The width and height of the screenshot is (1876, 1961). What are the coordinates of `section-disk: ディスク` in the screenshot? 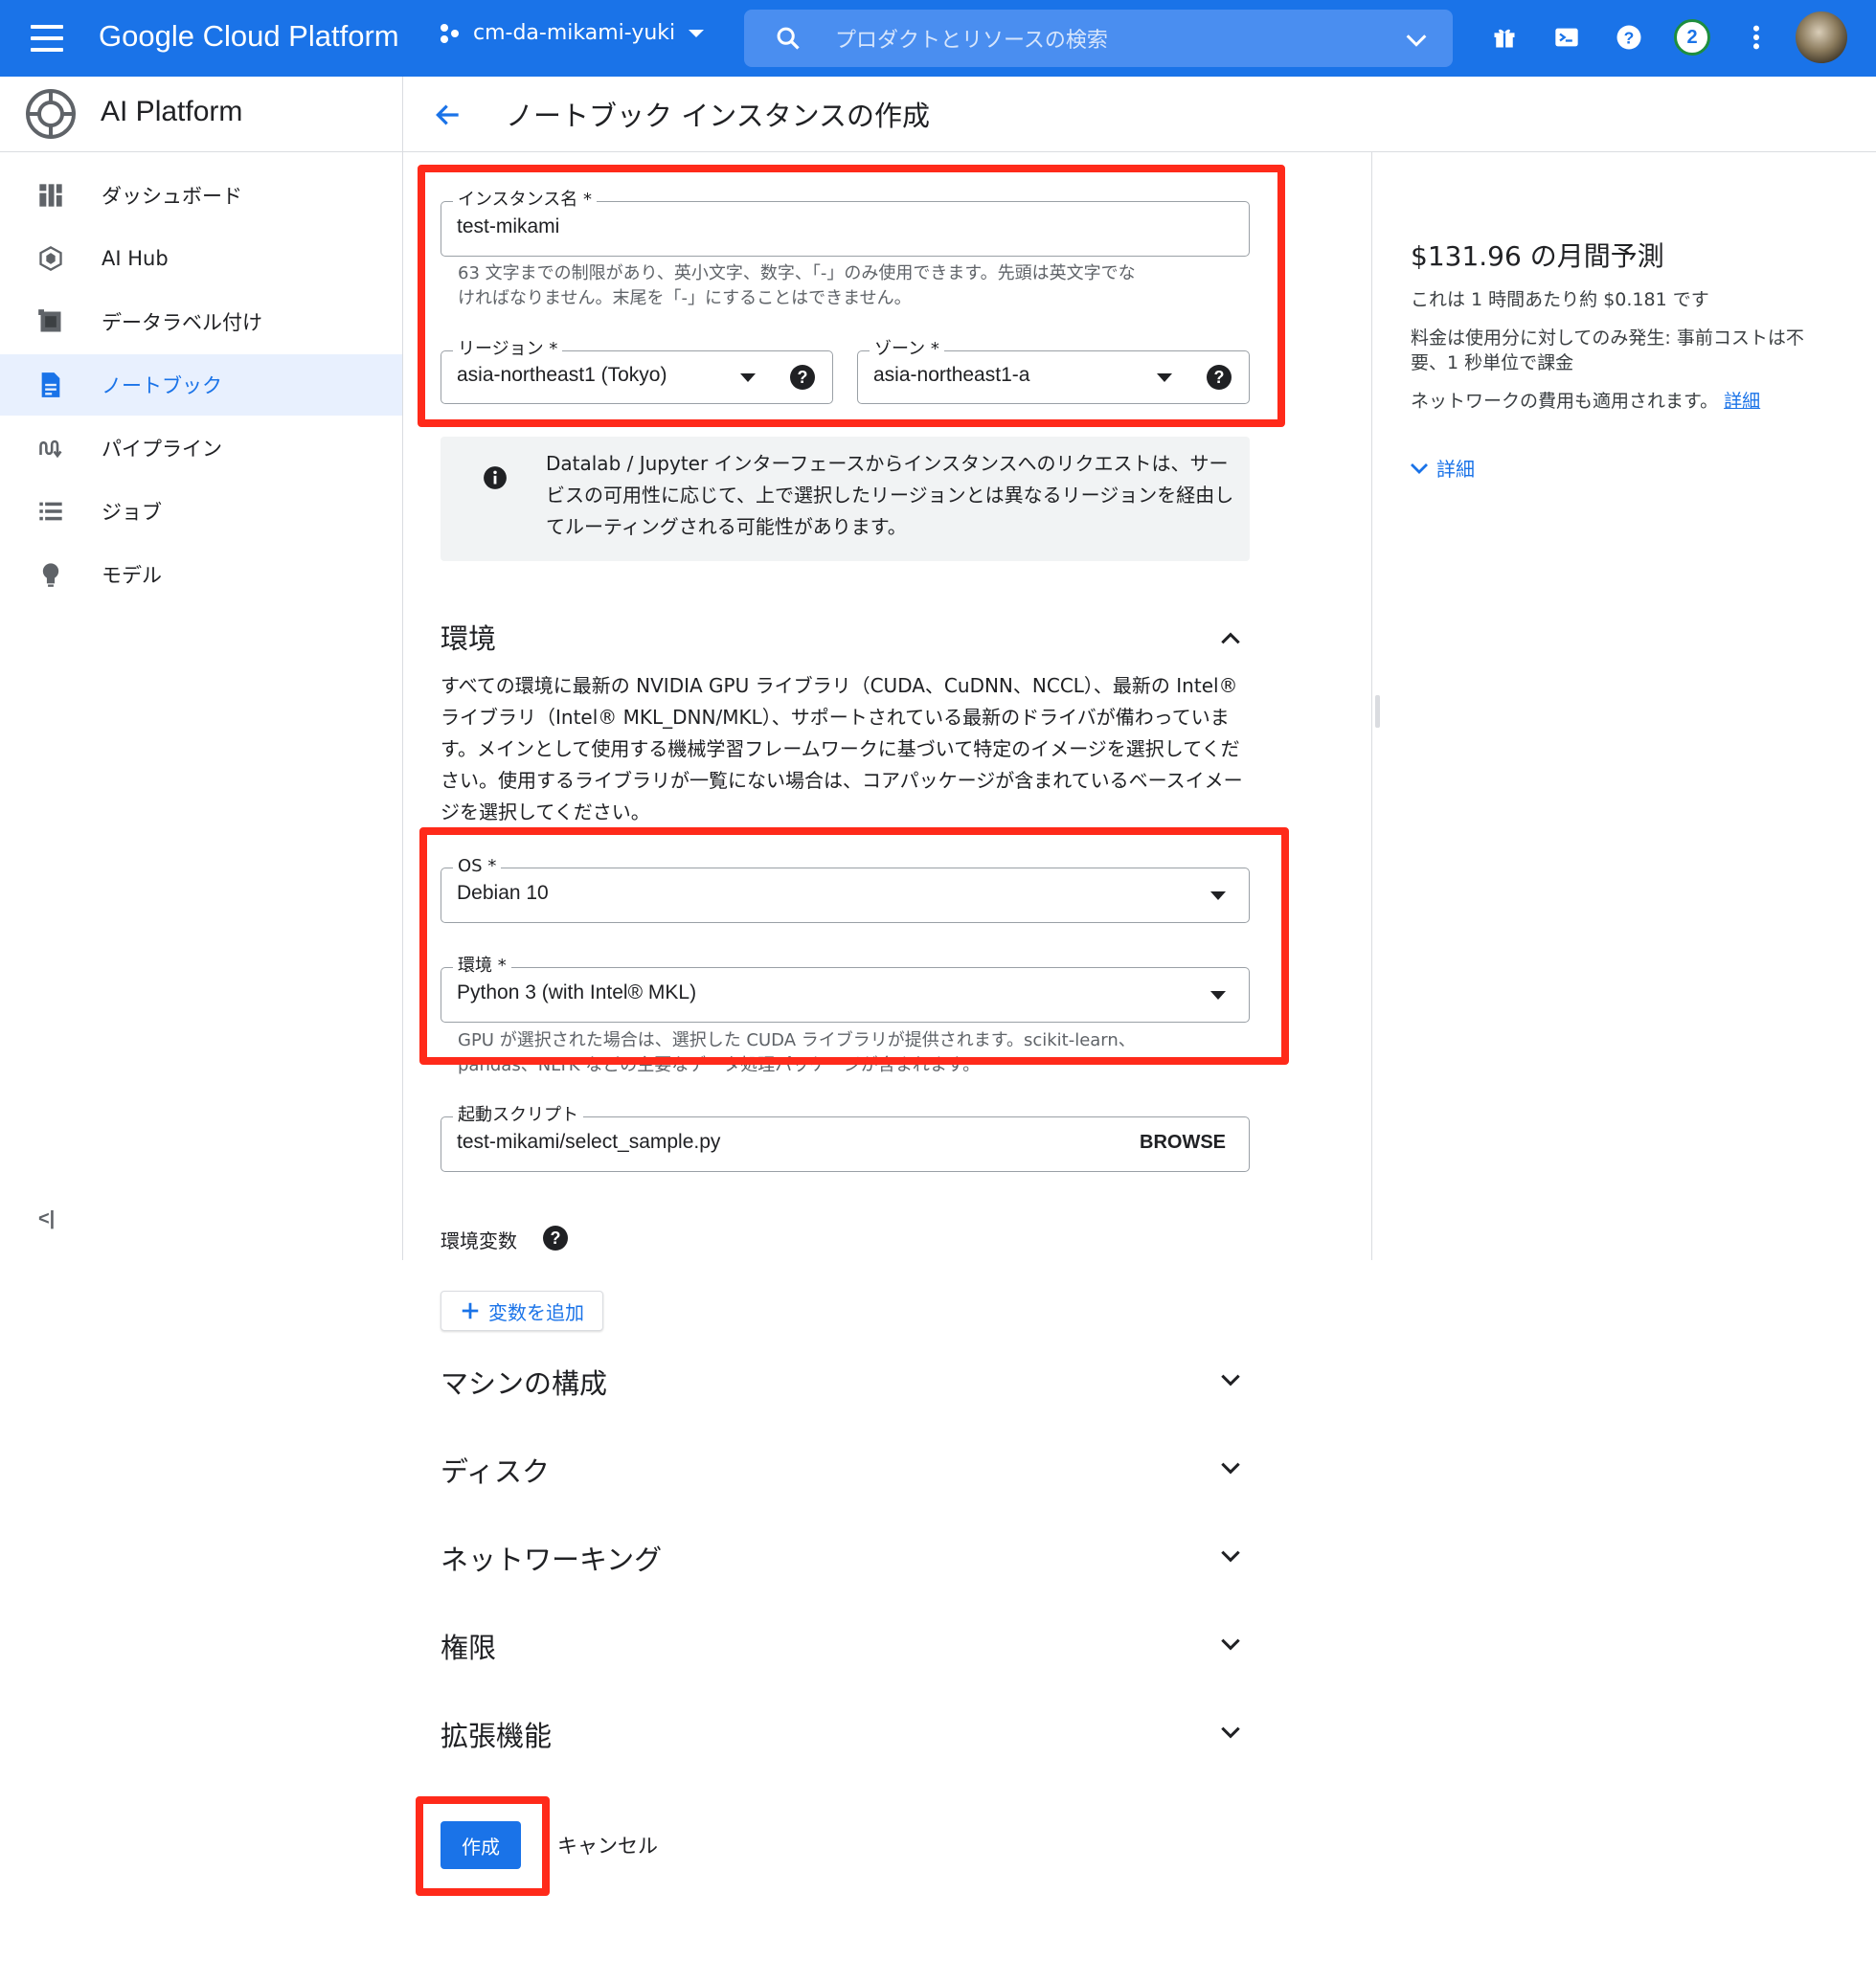 It's located at (495, 1470).